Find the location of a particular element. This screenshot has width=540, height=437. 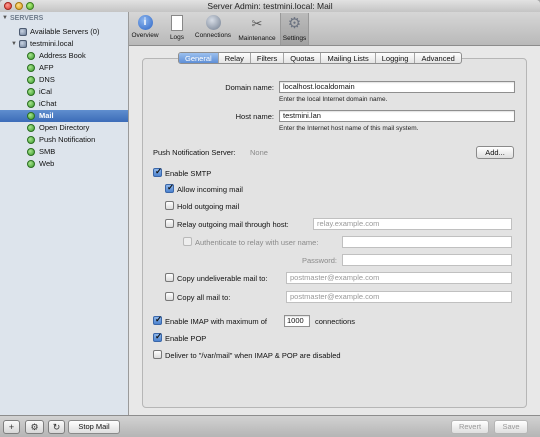

toolbar-label: Logs is located at coordinates (177, 37).